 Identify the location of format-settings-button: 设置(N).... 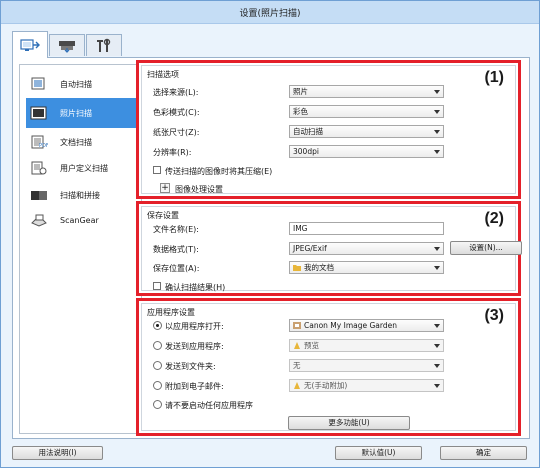
(486, 248).